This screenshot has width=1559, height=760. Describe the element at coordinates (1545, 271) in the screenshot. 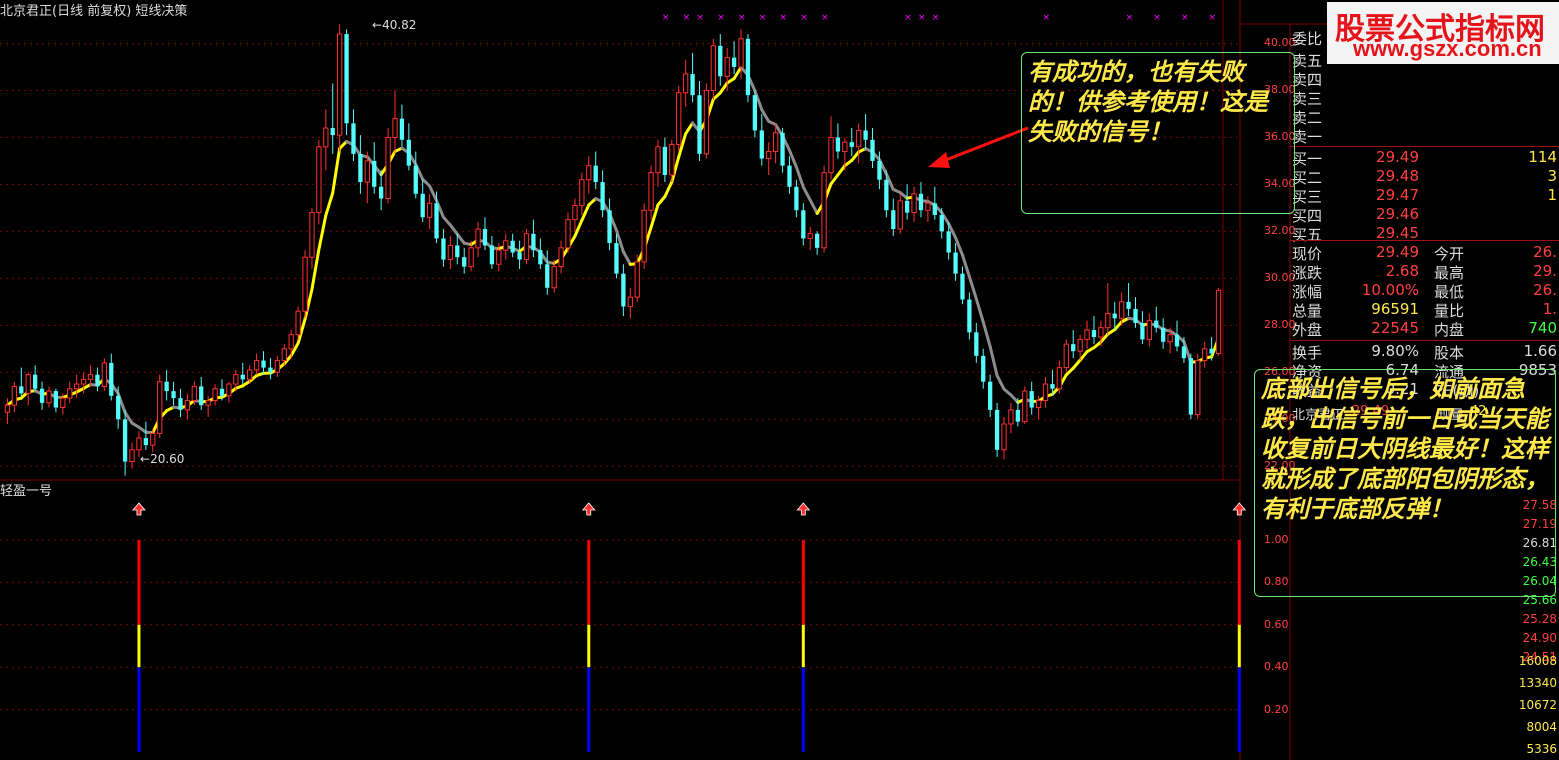

I see `stat-value: 29.` at that location.